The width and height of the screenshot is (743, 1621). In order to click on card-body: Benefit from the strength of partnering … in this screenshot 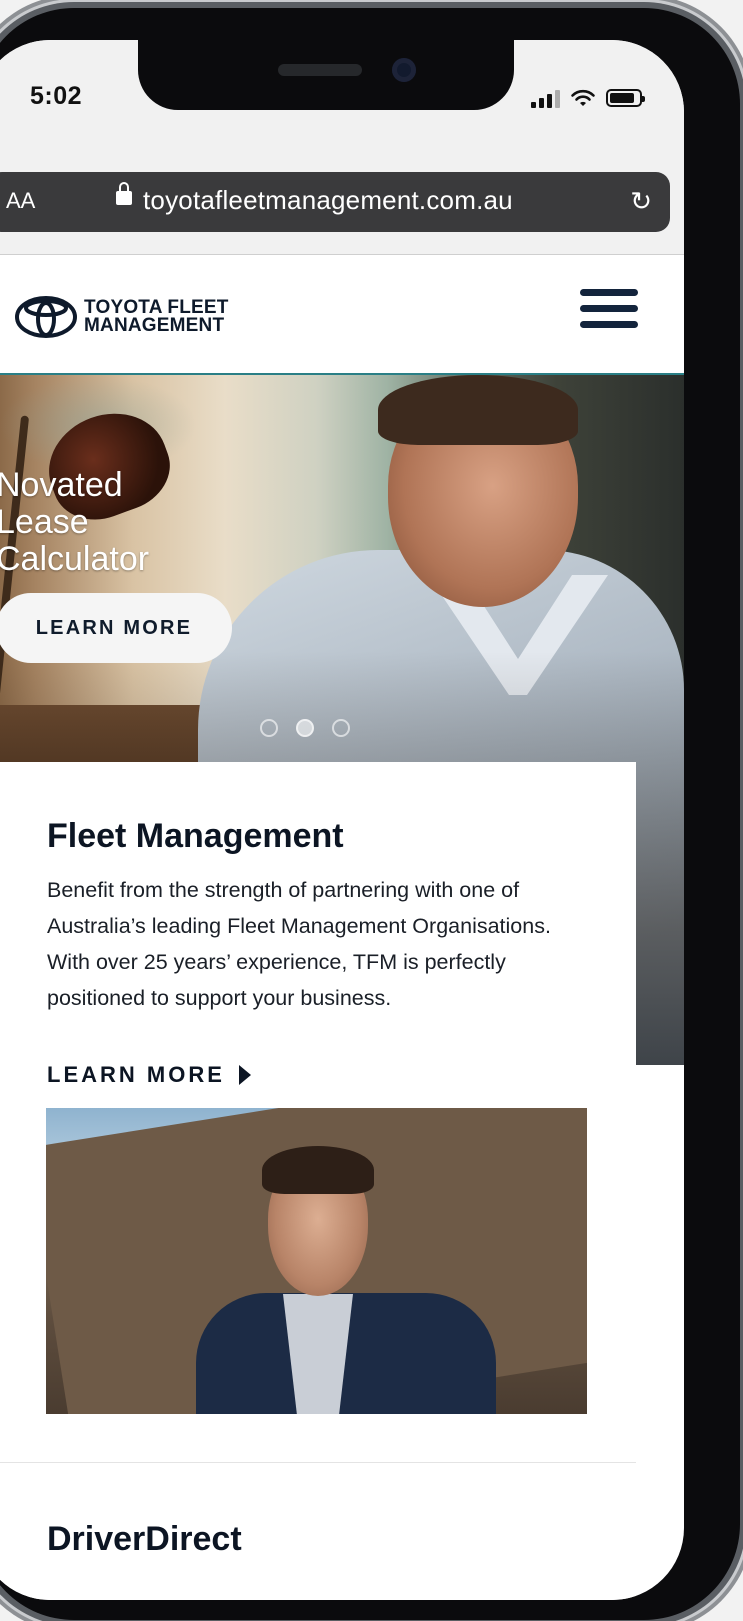, I will do `click(299, 944)`.